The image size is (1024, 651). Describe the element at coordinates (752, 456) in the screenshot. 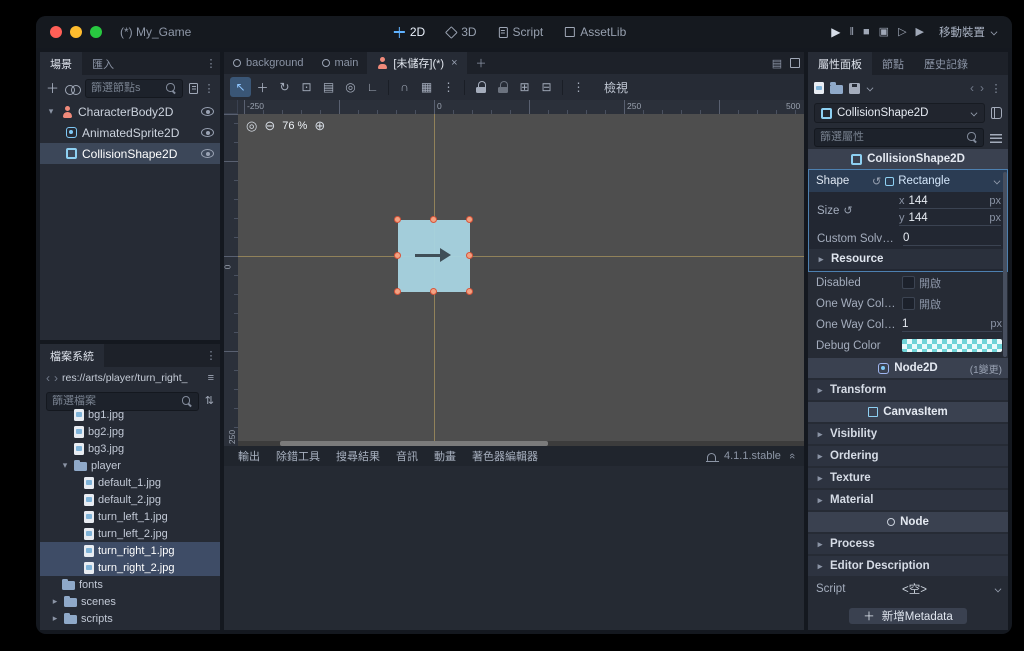

I see `engine-version: 4.1.1.stable` at that location.